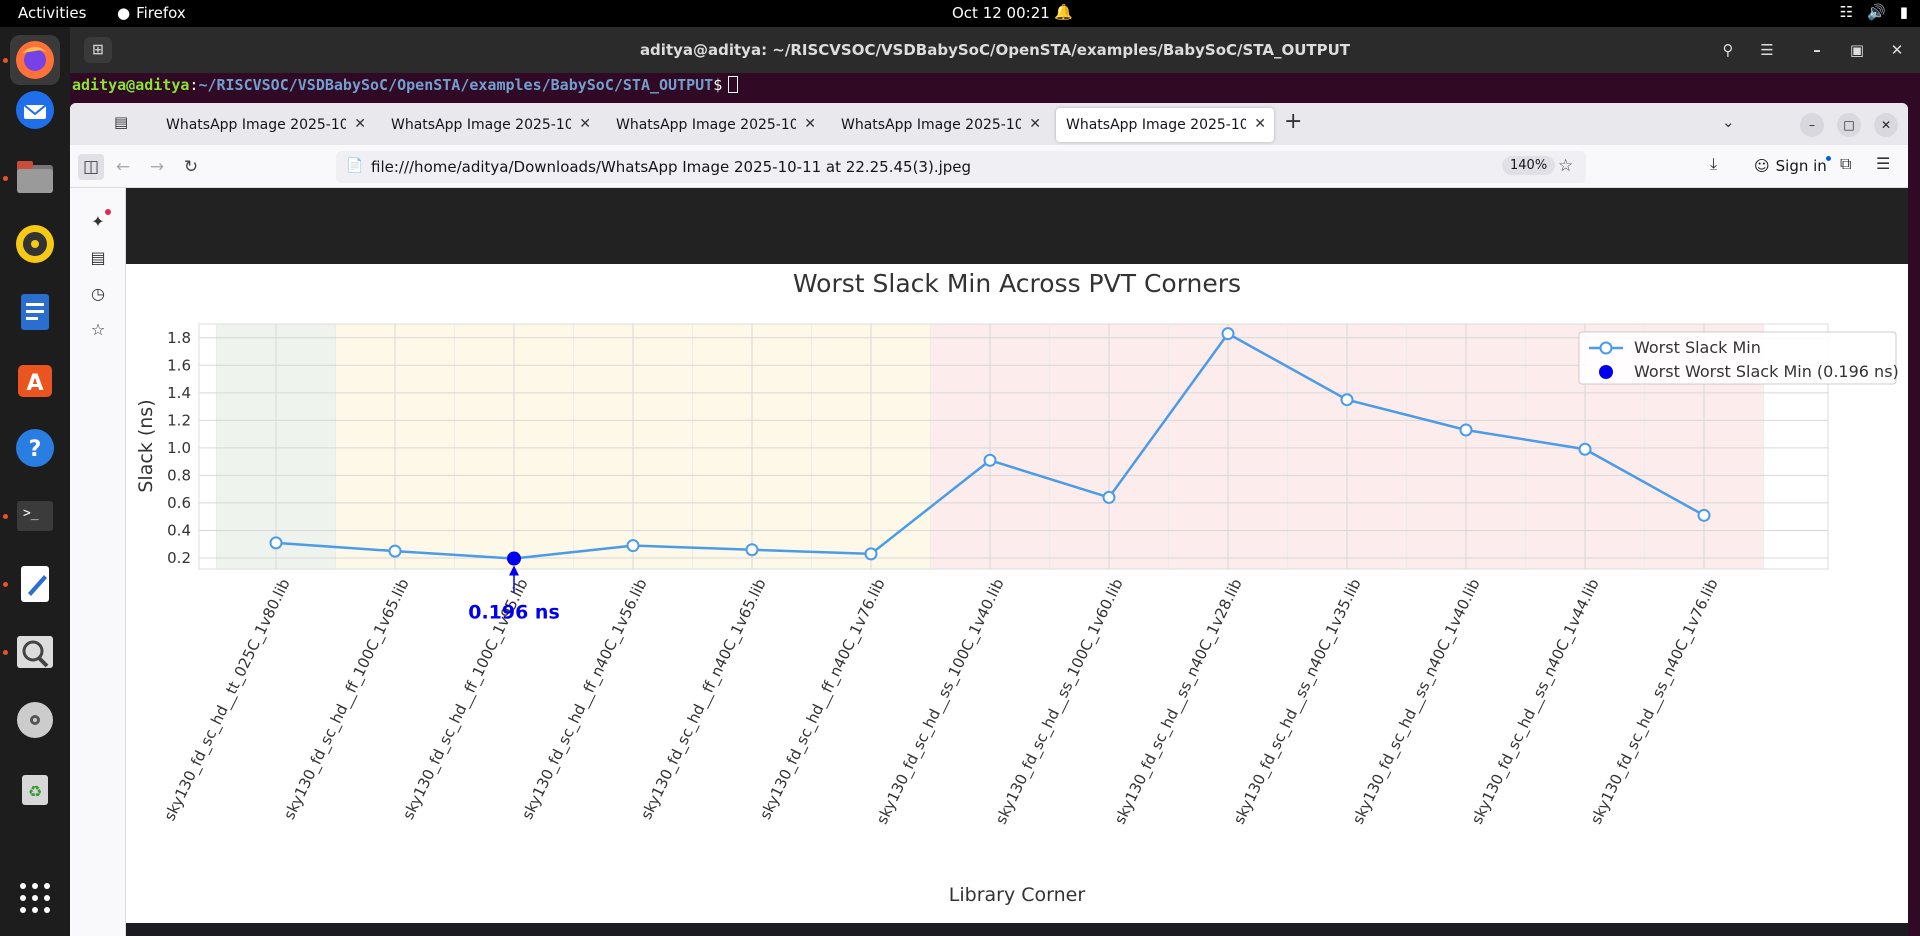  Describe the element at coordinates (1767, 50) in the screenshot. I see `terminal-menu-icon: ☰` at that location.